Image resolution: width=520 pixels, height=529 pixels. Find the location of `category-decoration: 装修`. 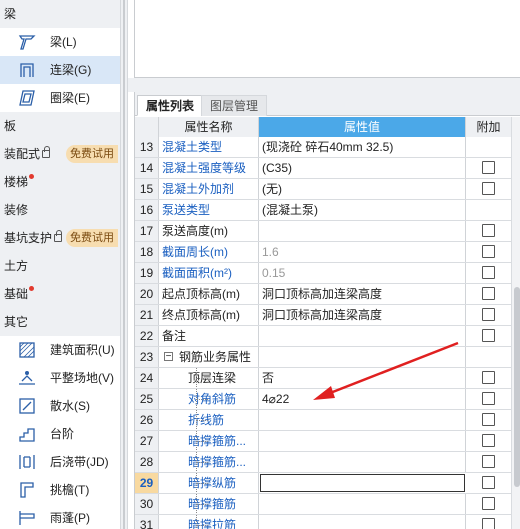

category-decoration: 装修 is located at coordinates (60, 210).